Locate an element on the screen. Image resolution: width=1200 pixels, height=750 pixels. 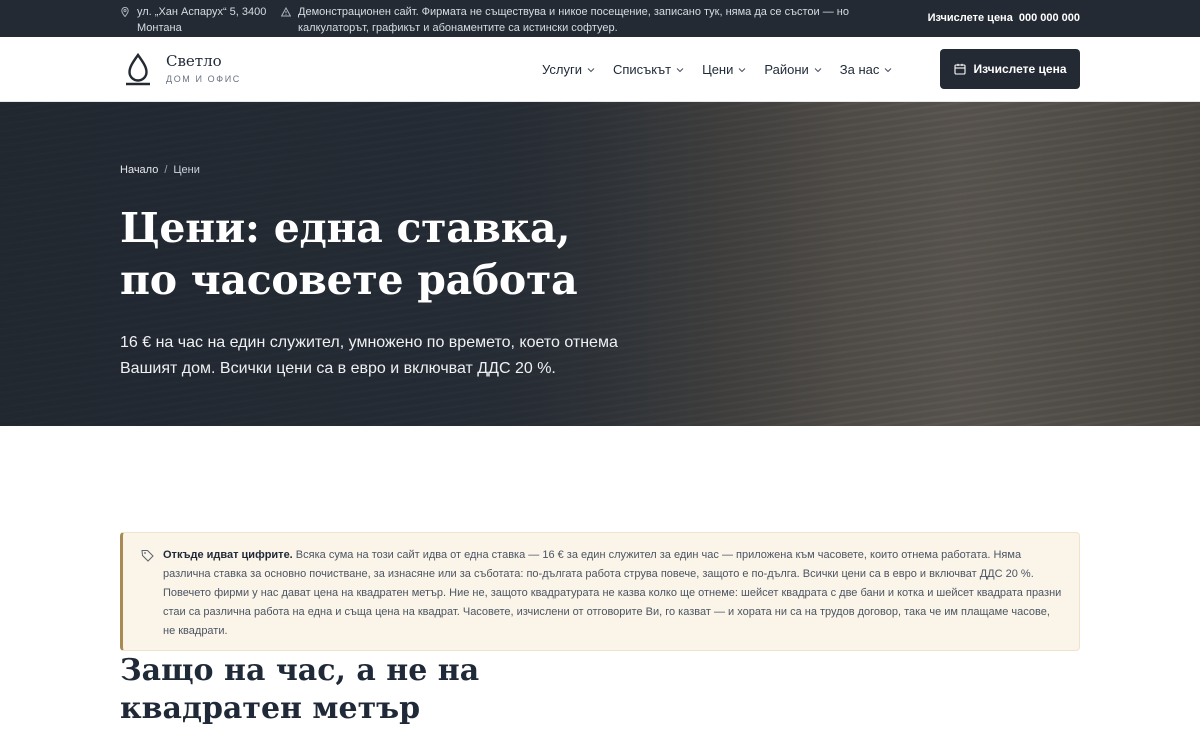
price-tag-icon is located at coordinates (147, 556).